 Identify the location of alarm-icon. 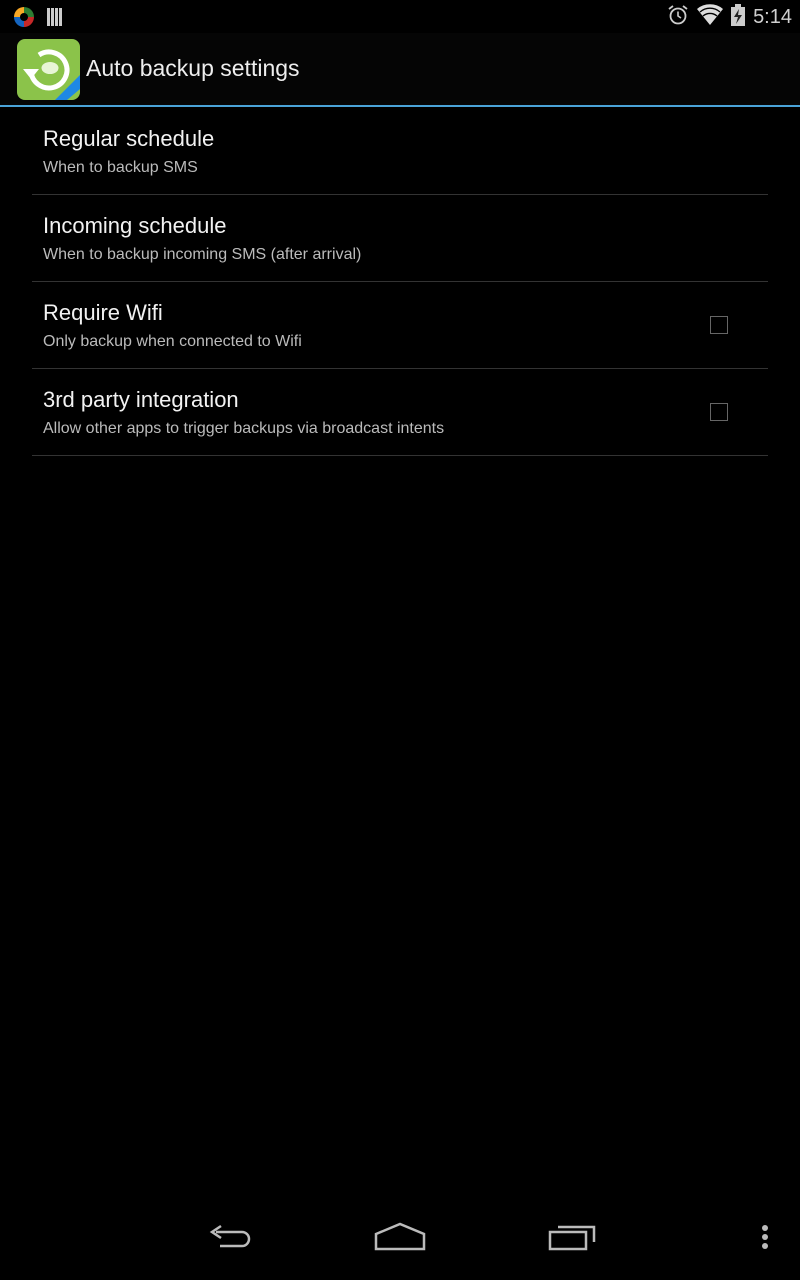
(678, 17).